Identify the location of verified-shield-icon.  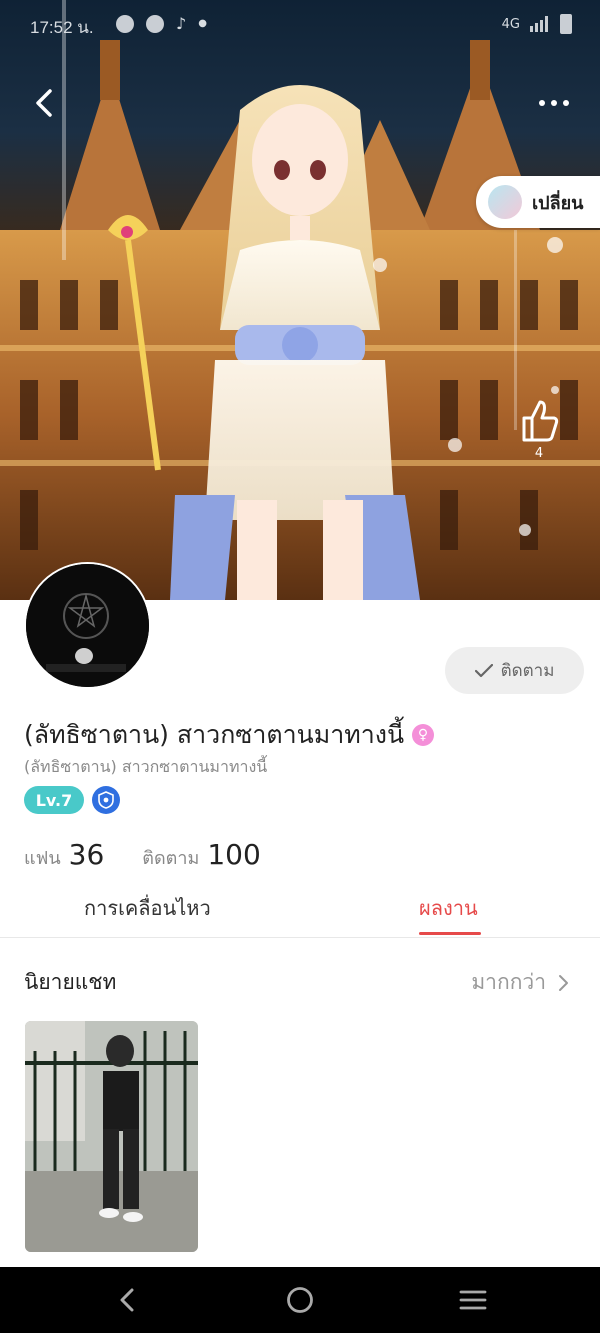
(106, 800).